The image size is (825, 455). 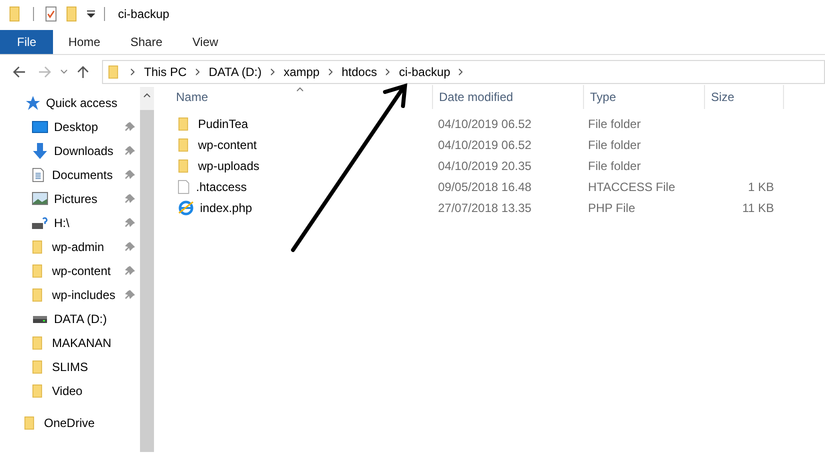 What do you see at coordinates (165, 72) in the screenshot?
I see `breadcrumb-item: This PC` at bounding box center [165, 72].